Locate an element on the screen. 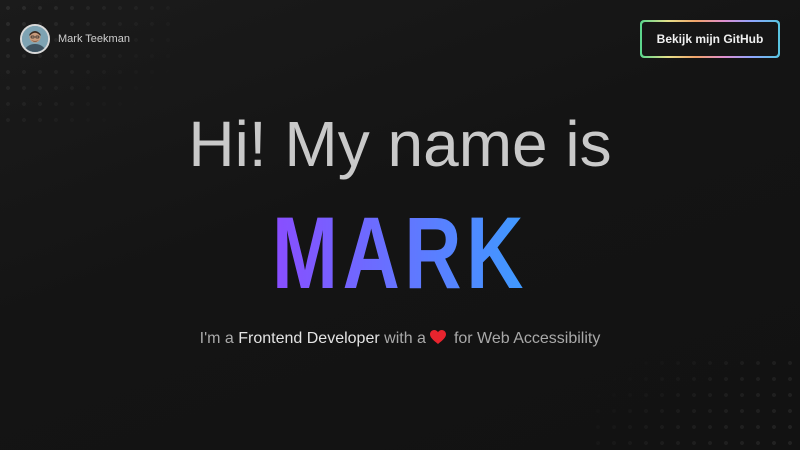 This screenshot has width=800, height=450. dot-pattern-bottom-right is located at coordinates (695, 402).